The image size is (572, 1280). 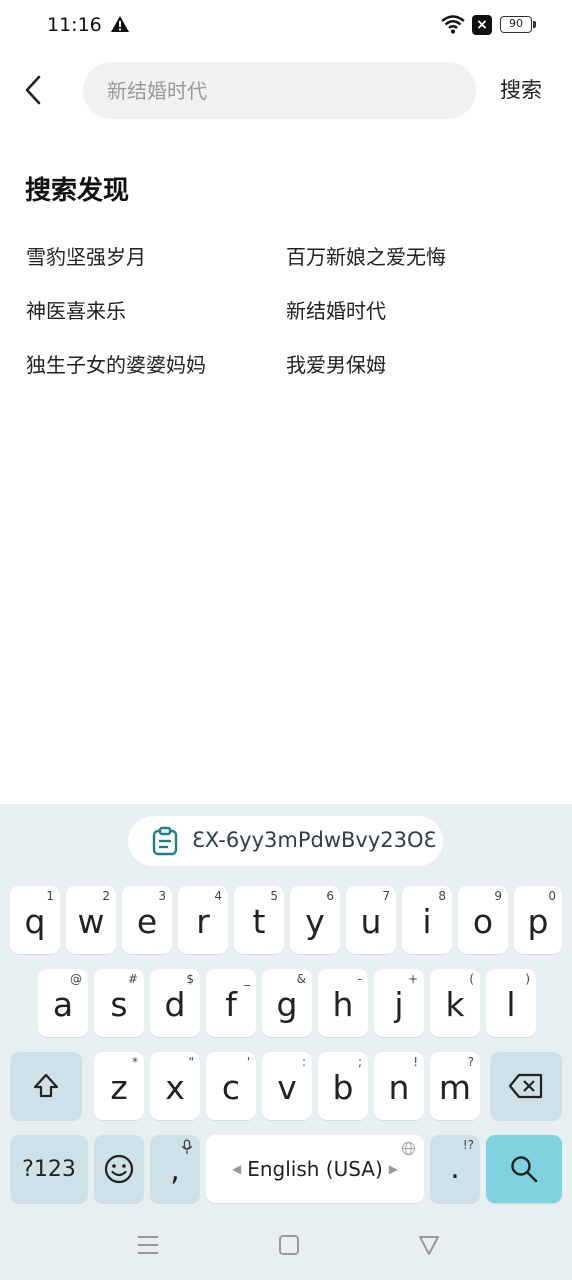 I want to click on key-d: $ d, so click(x=175, y=1003).